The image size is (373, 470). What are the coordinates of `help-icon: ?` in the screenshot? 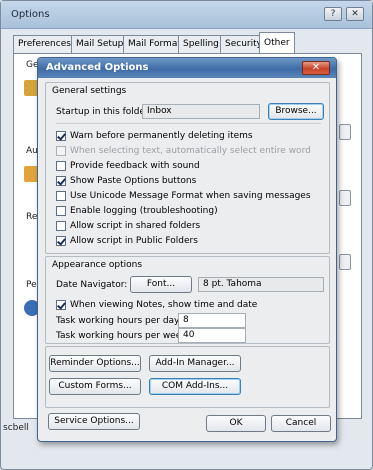 It's located at (333, 14).